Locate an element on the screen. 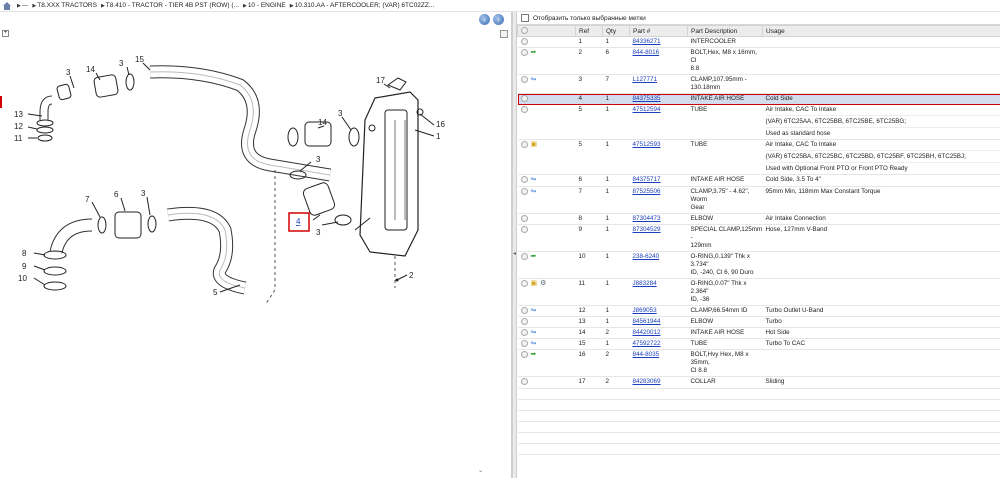  part-number-link: 84336271 is located at coordinates (647, 41).